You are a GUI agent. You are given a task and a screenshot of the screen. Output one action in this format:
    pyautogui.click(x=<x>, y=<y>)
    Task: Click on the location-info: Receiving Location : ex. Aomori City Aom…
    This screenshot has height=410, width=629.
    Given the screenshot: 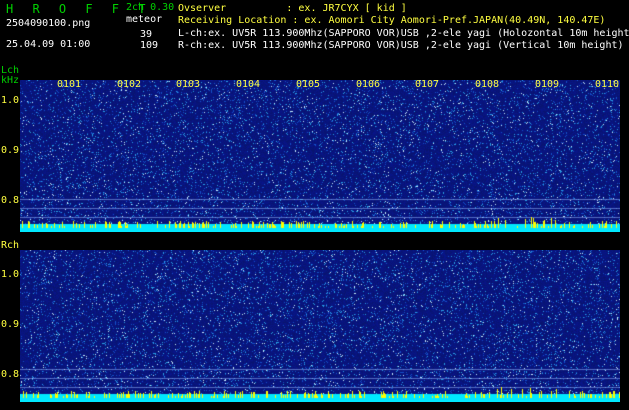 What is the action you would take?
    pyautogui.click(x=392, y=20)
    